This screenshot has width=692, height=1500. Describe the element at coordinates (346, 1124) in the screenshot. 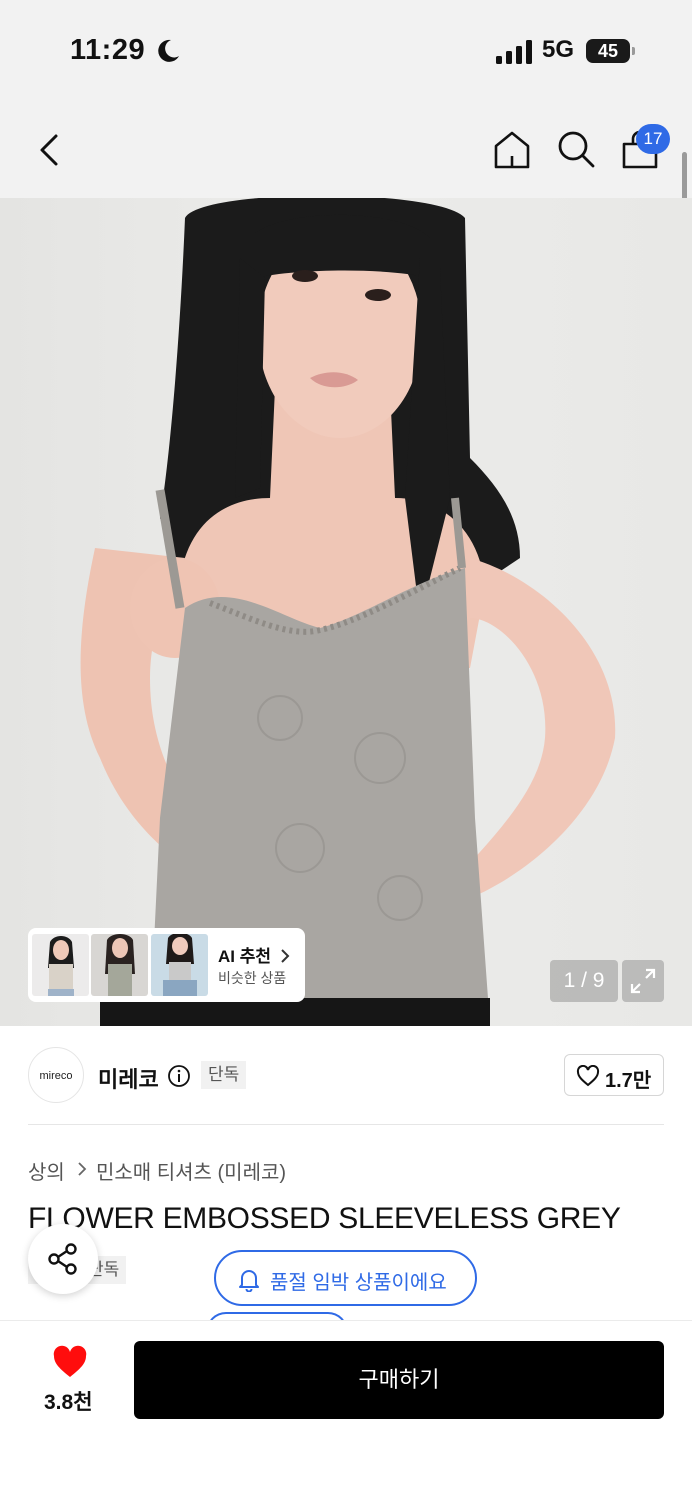

I see `divider` at that location.